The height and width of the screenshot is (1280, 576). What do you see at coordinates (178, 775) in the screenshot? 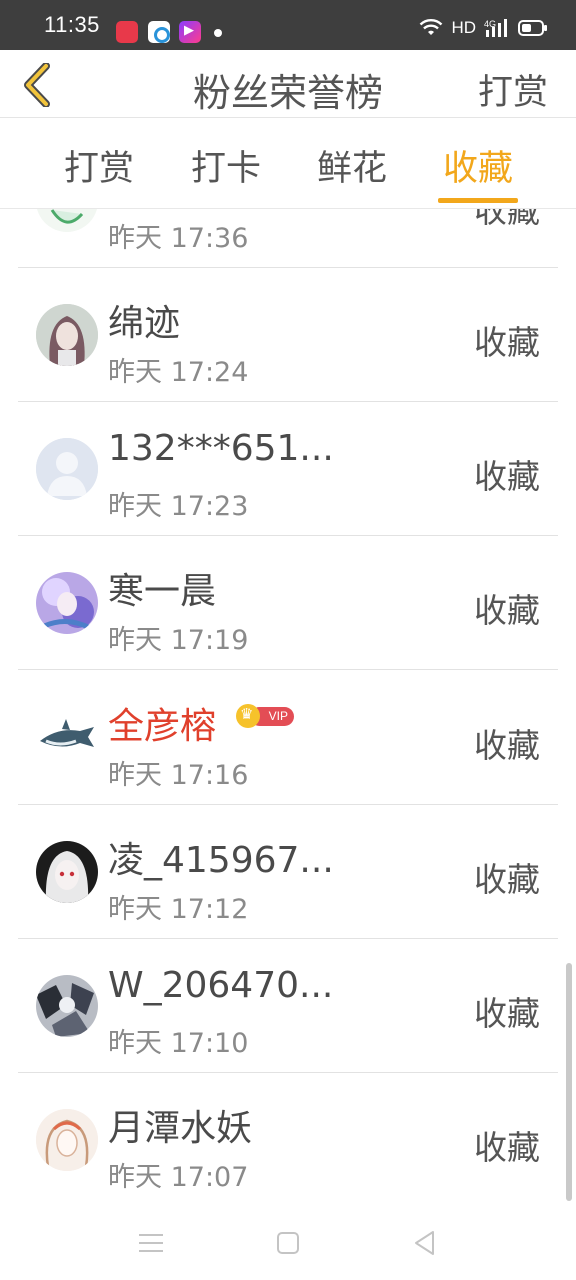
I see `favorite-time: 昨天 17:16` at bounding box center [178, 775].